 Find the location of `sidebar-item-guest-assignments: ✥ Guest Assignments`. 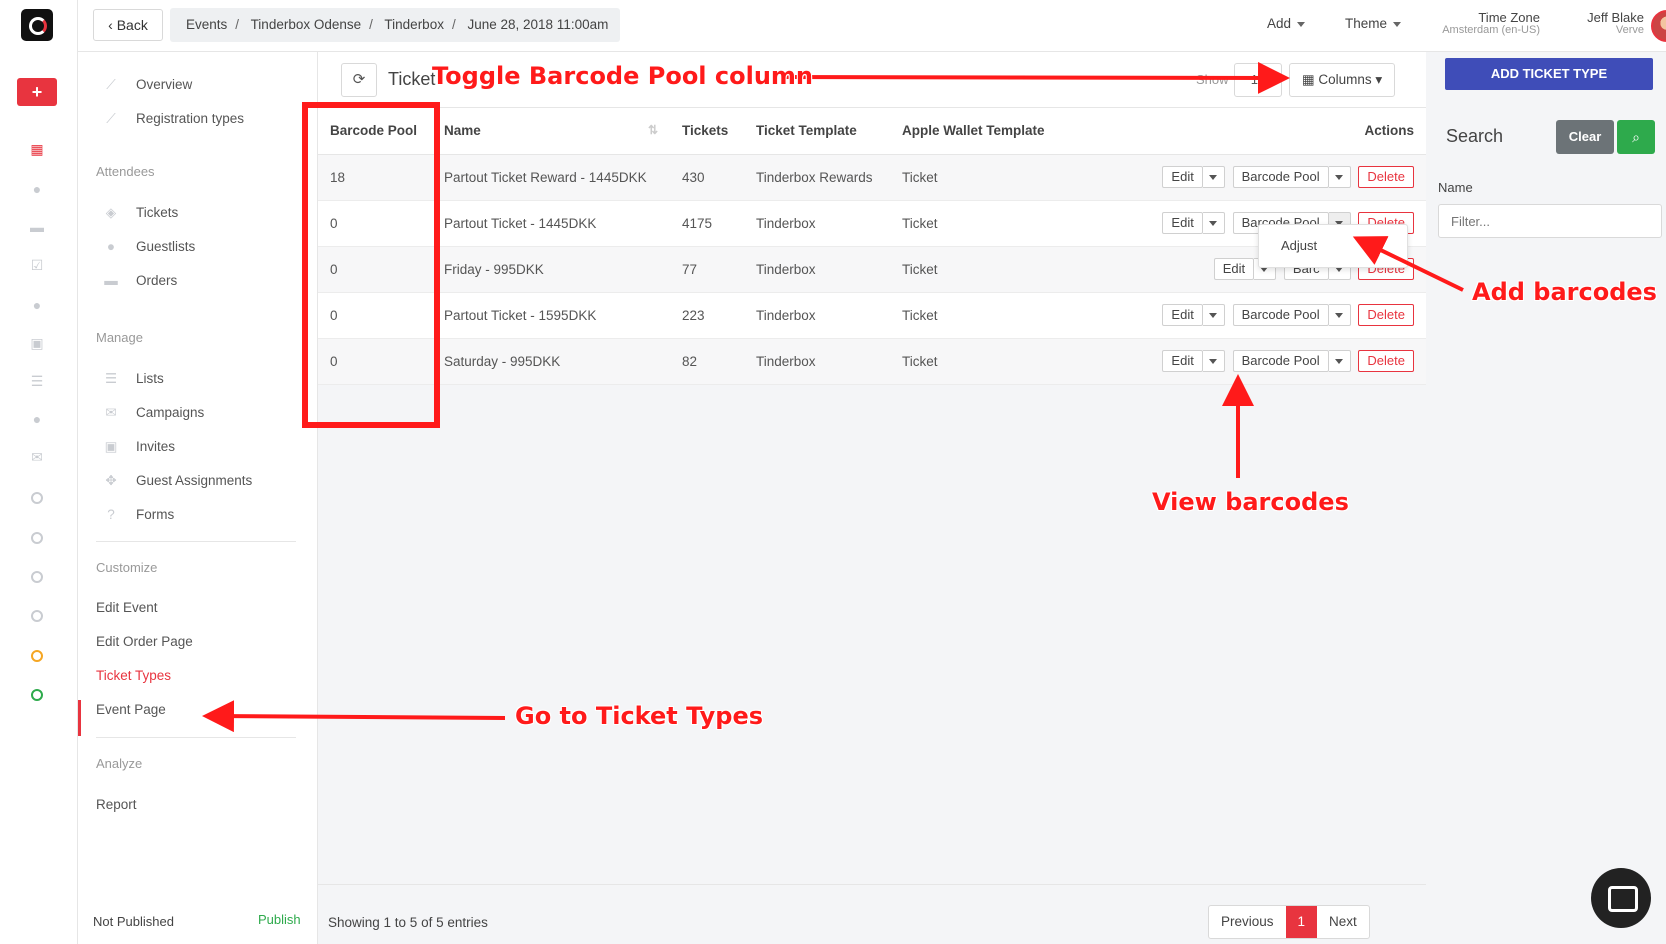

sidebar-item-guest-assignments: ✥ Guest Assignments is located at coordinates (177, 481).